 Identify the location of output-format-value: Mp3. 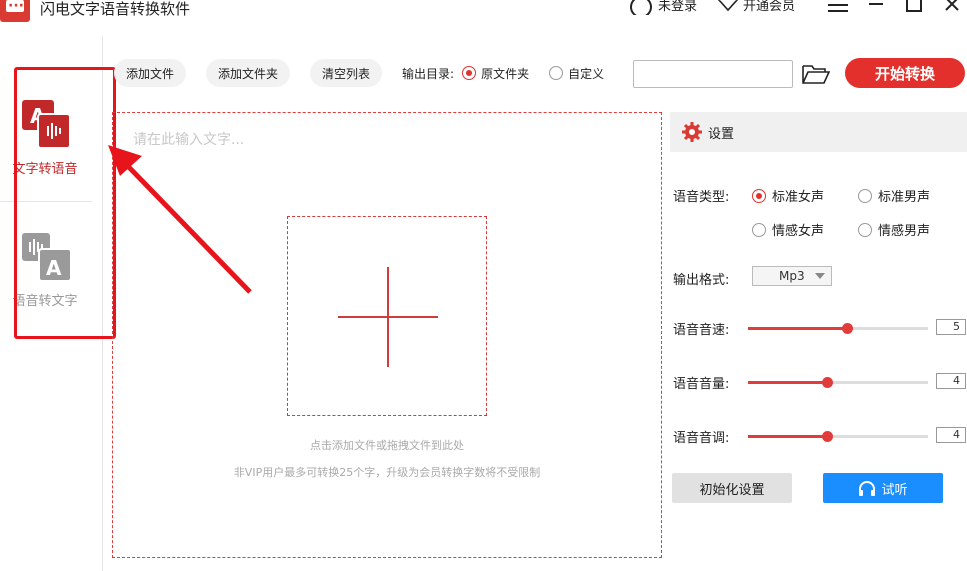
(792, 276).